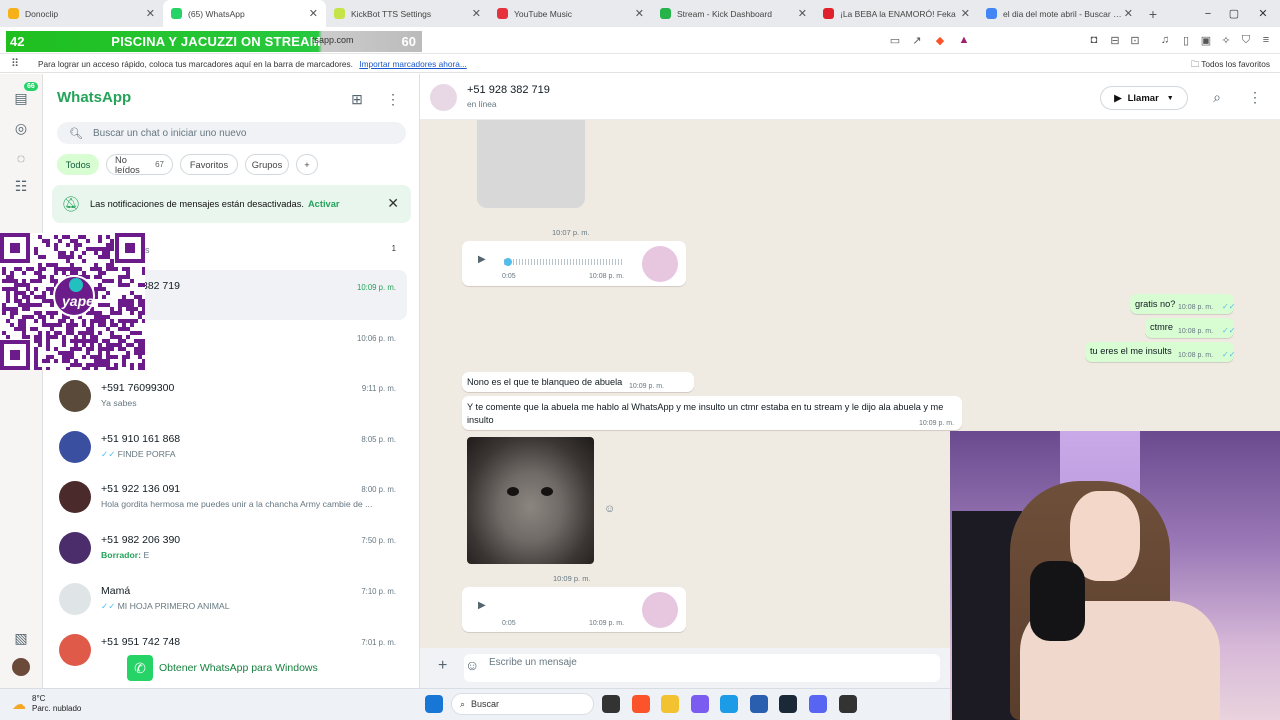 The height and width of the screenshot is (720, 1280). I want to click on discord-icon, so click(818, 704).